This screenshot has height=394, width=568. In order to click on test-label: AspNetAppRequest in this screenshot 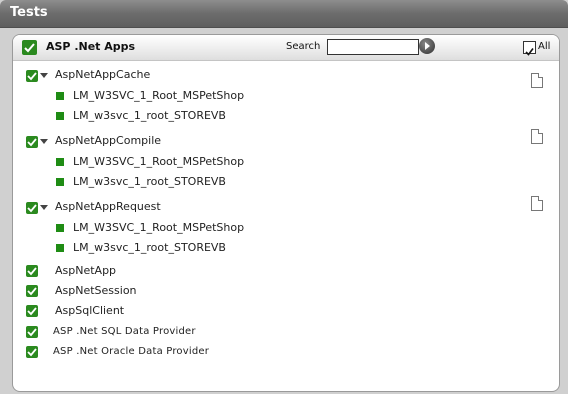, I will do `click(108, 206)`.